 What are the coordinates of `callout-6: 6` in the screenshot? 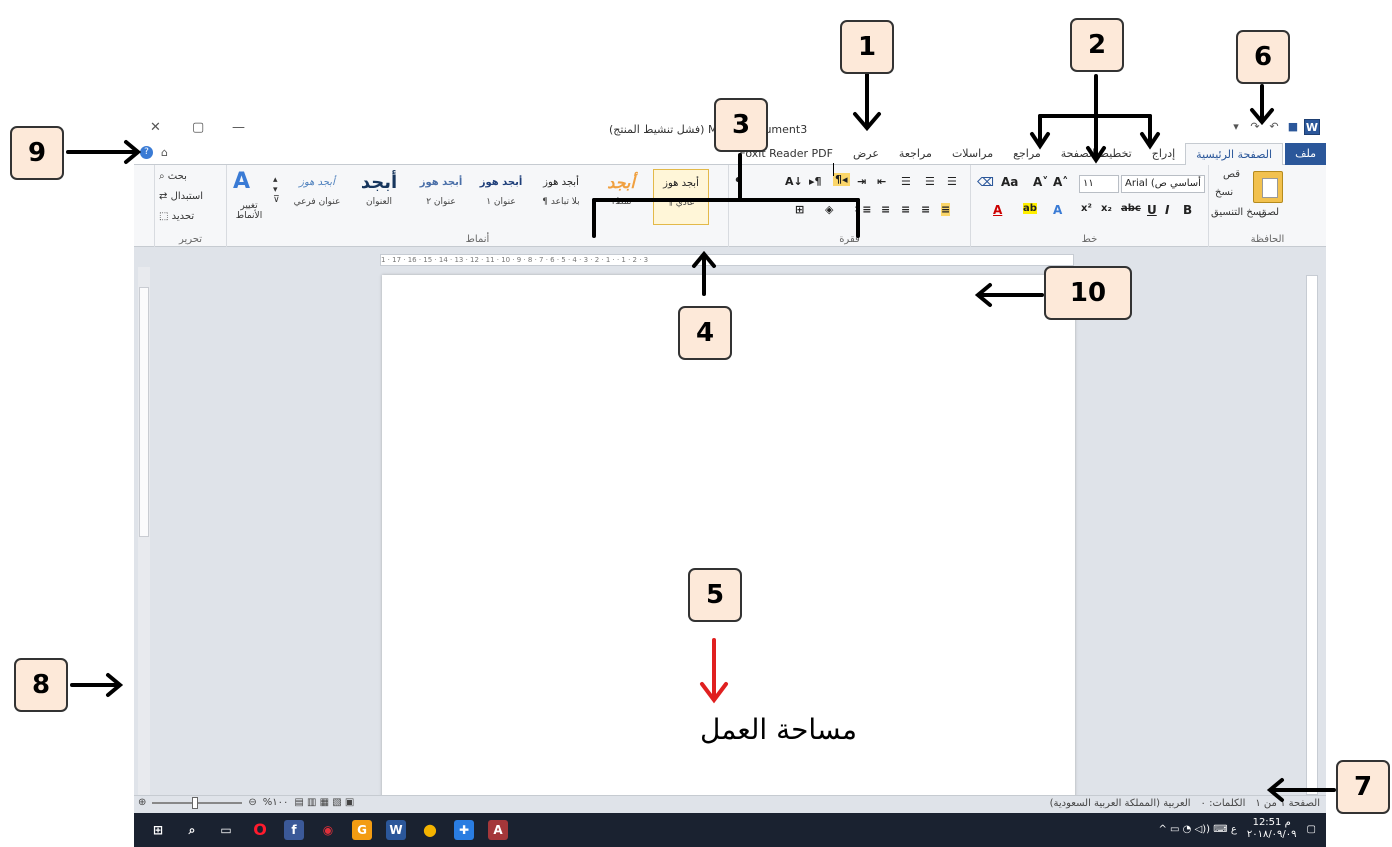 It's located at (1263, 57).